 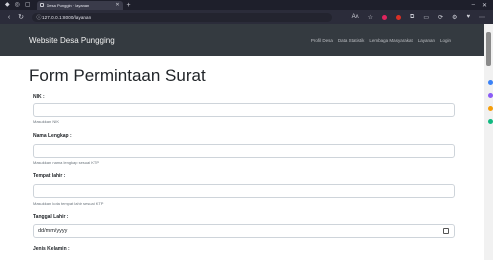 What do you see at coordinates (9, 17) in the screenshot?
I see `back-icon: ‹` at bounding box center [9, 17].